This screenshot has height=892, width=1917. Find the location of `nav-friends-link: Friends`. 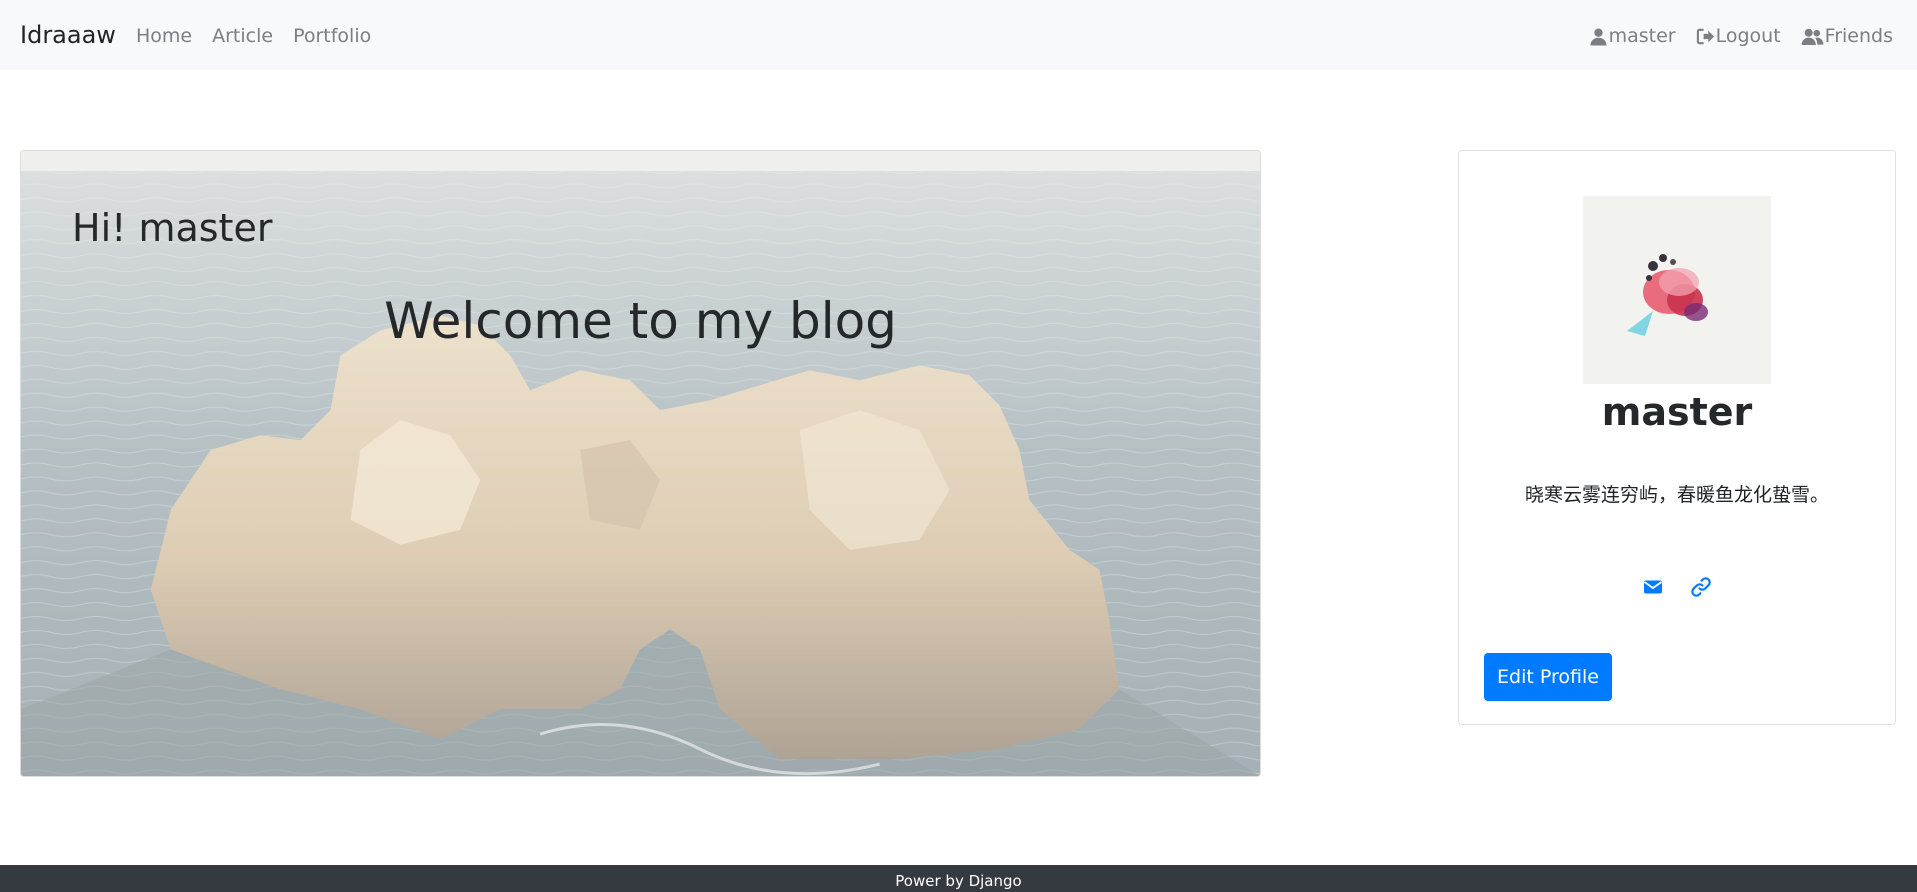

nav-friends-link: Friends is located at coordinates (1847, 36).